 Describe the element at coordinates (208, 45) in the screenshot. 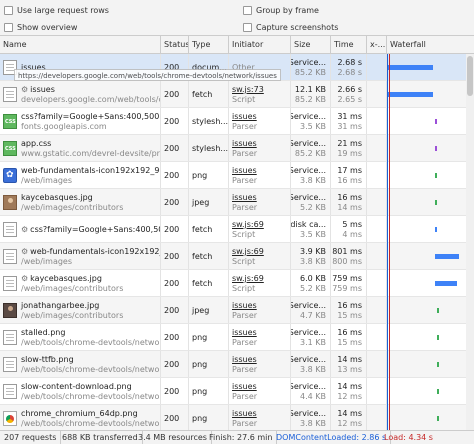

I see `column-header-type: Type` at that location.